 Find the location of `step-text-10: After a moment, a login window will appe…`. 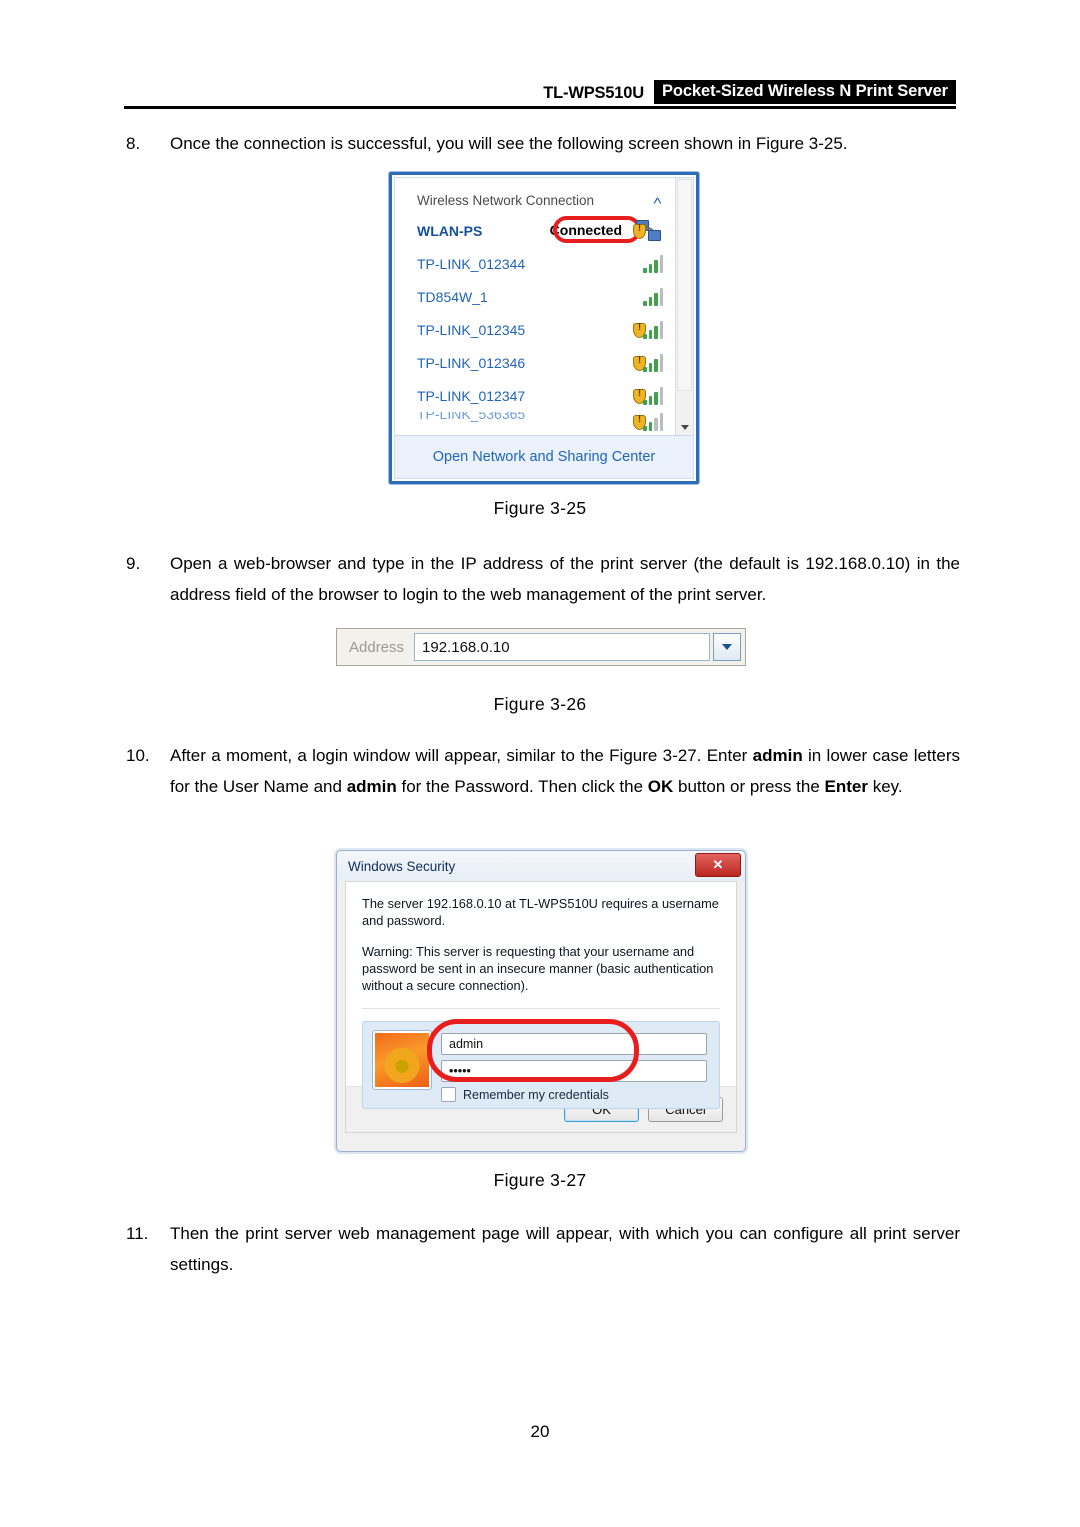

step-text-10: After a moment, a login window will appe… is located at coordinates (565, 771).